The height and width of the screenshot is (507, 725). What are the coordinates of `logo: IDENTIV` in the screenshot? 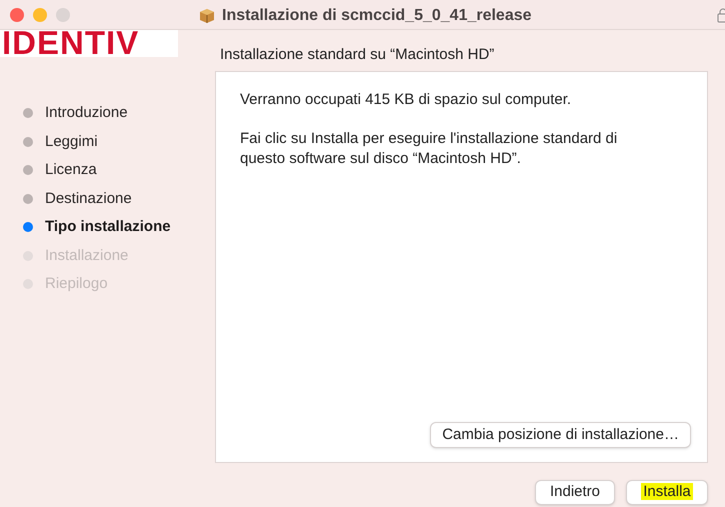 It's located at (89, 43).